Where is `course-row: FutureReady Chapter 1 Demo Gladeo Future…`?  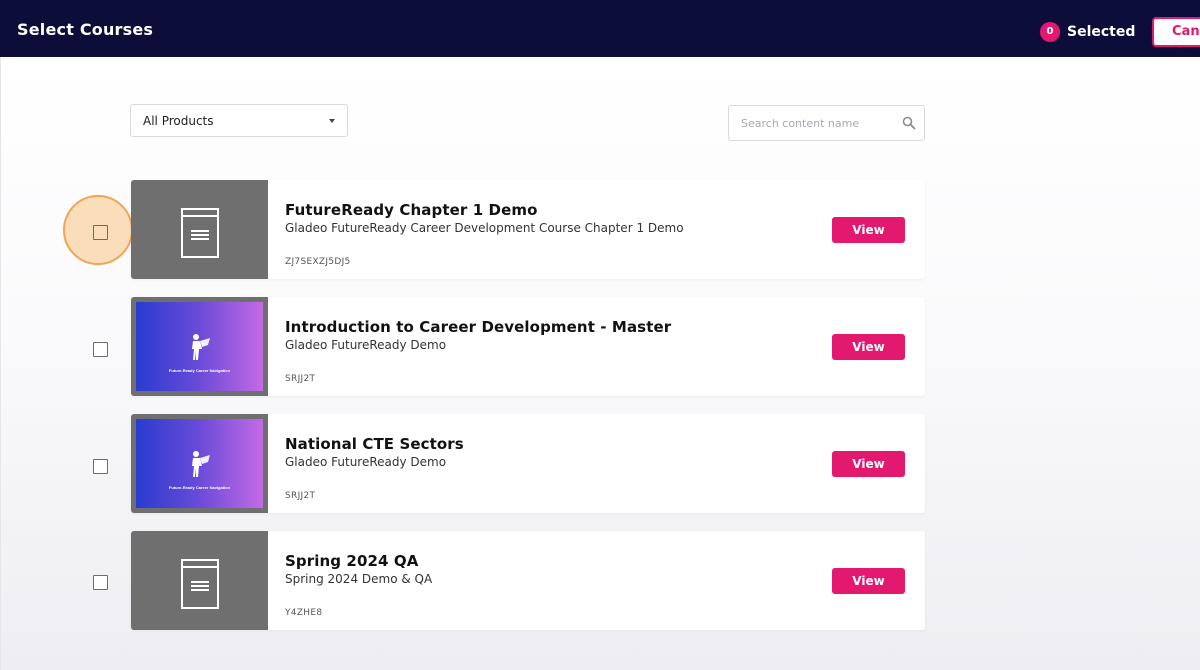
course-row: FutureReady Chapter 1 Demo Gladeo Future… is located at coordinates (528, 229).